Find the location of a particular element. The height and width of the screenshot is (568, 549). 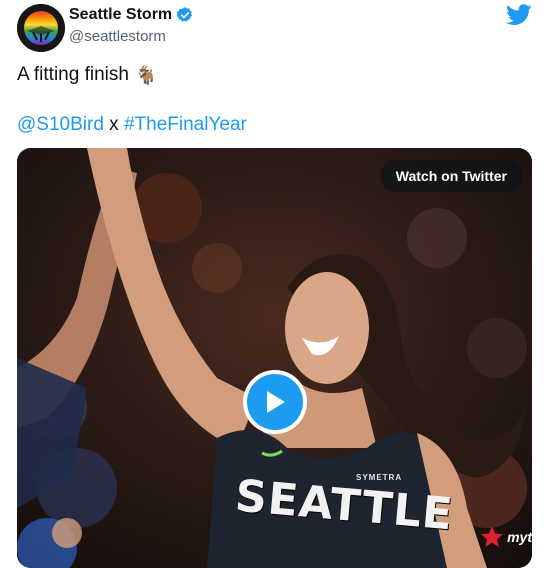

watch-on-twitter-button: Watch on Twitter is located at coordinates (451, 176).